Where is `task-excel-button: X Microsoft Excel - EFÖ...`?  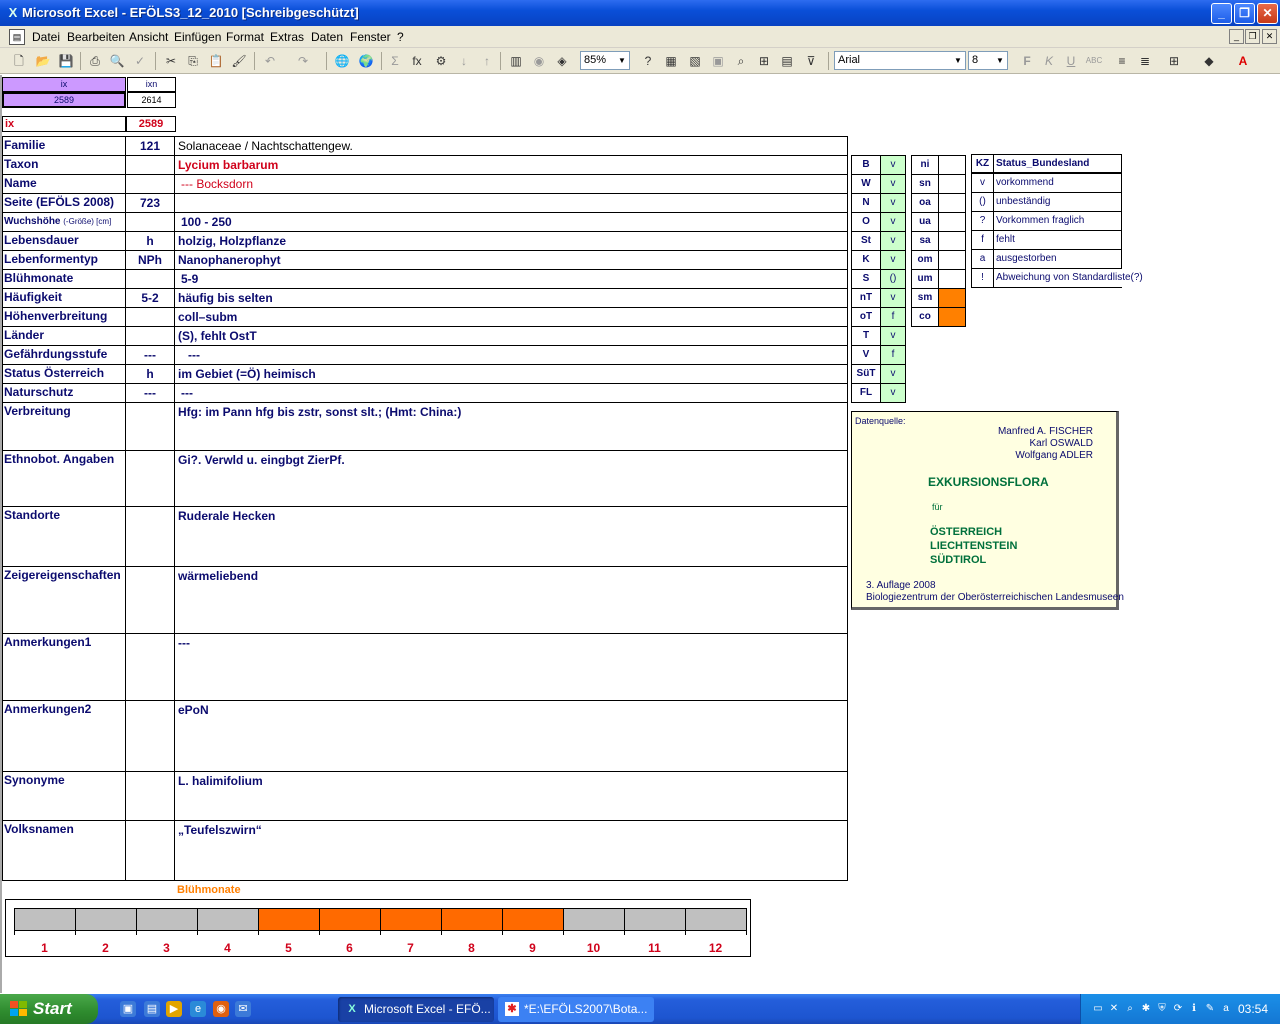
task-excel-button: X Microsoft Excel - EFÖ... is located at coordinates (416, 1009).